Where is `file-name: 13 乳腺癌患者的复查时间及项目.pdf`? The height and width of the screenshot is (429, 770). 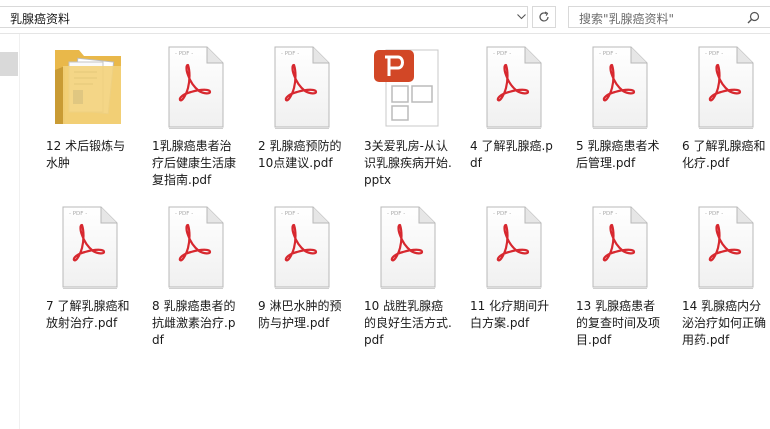
file-name: 13 乳腺癌患者的复查时间及项目.pdf is located at coordinates (618, 323).